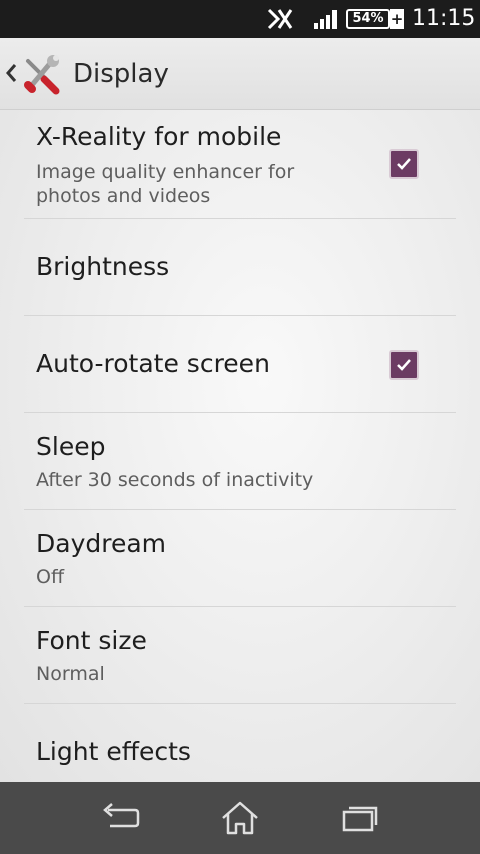 The image size is (480, 854). Describe the element at coordinates (70, 674) in the screenshot. I see `setting-summary: Normal` at that location.